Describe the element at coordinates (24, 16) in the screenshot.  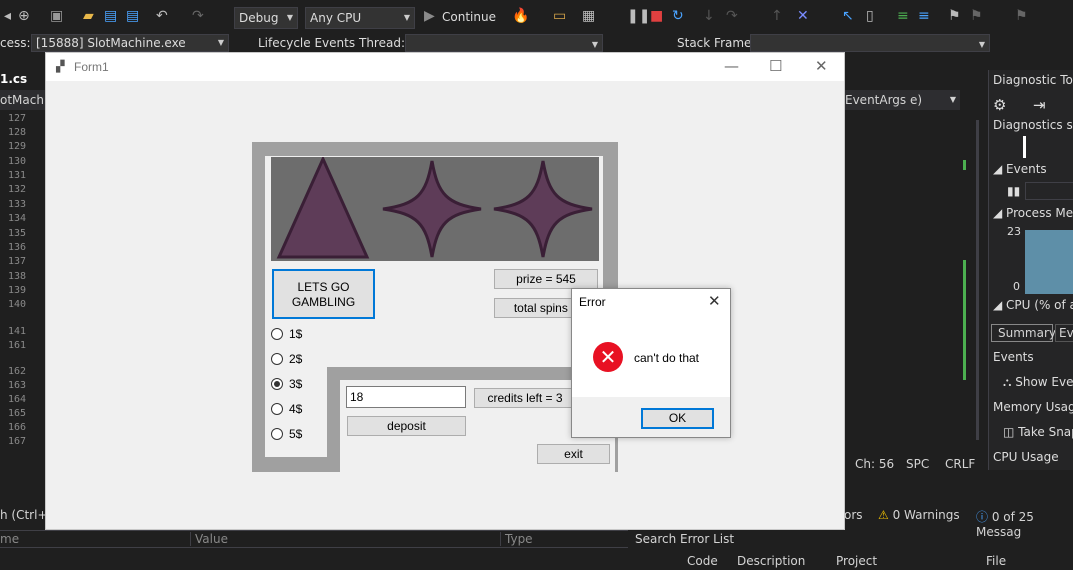
I see `forward-icon: ⊕` at that location.